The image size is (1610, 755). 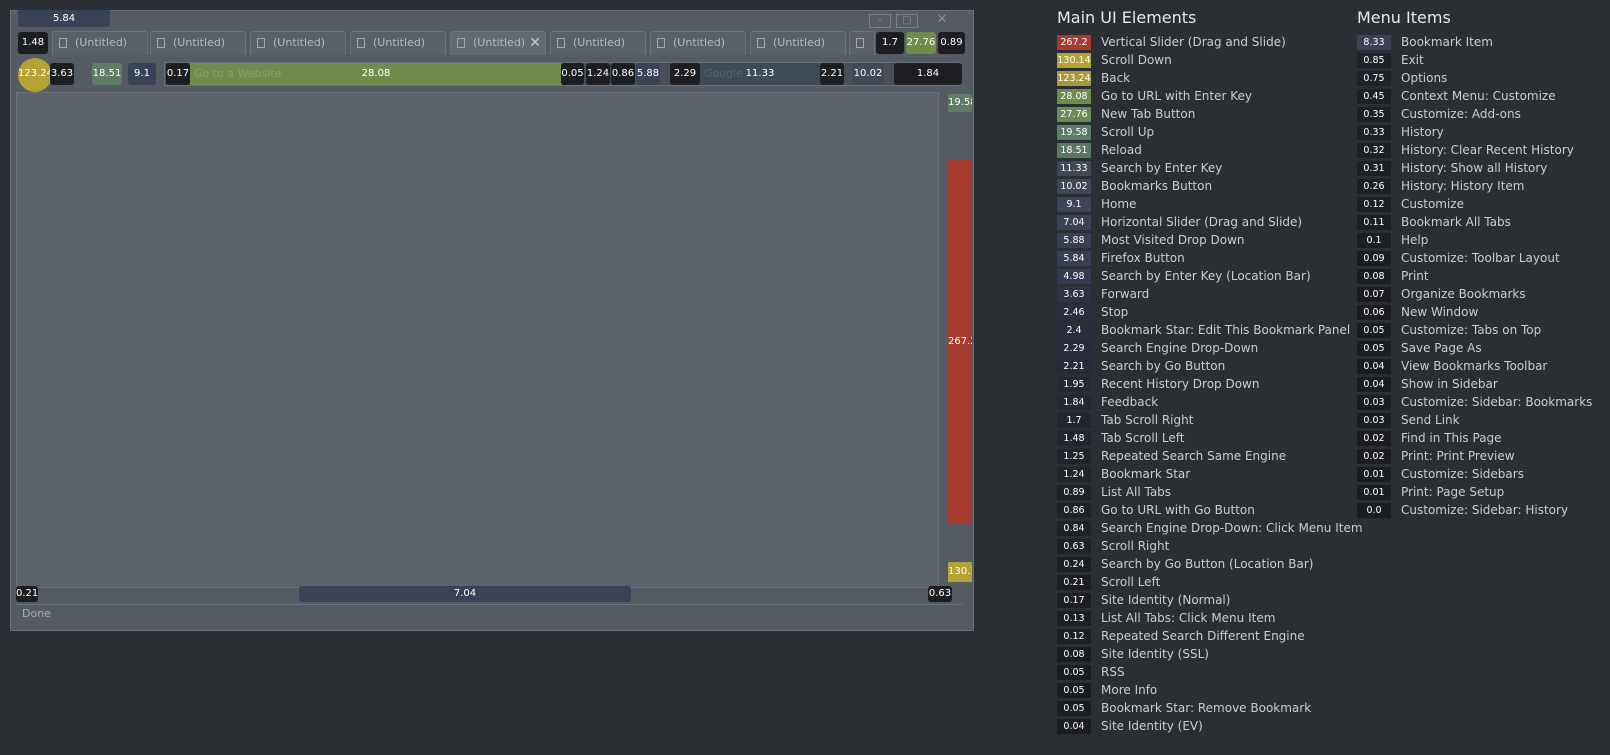 What do you see at coordinates (1456, 222) in the screenshot?
I see `legend-label: Bookmark All Tabs` at bounding box center [1456, 222].